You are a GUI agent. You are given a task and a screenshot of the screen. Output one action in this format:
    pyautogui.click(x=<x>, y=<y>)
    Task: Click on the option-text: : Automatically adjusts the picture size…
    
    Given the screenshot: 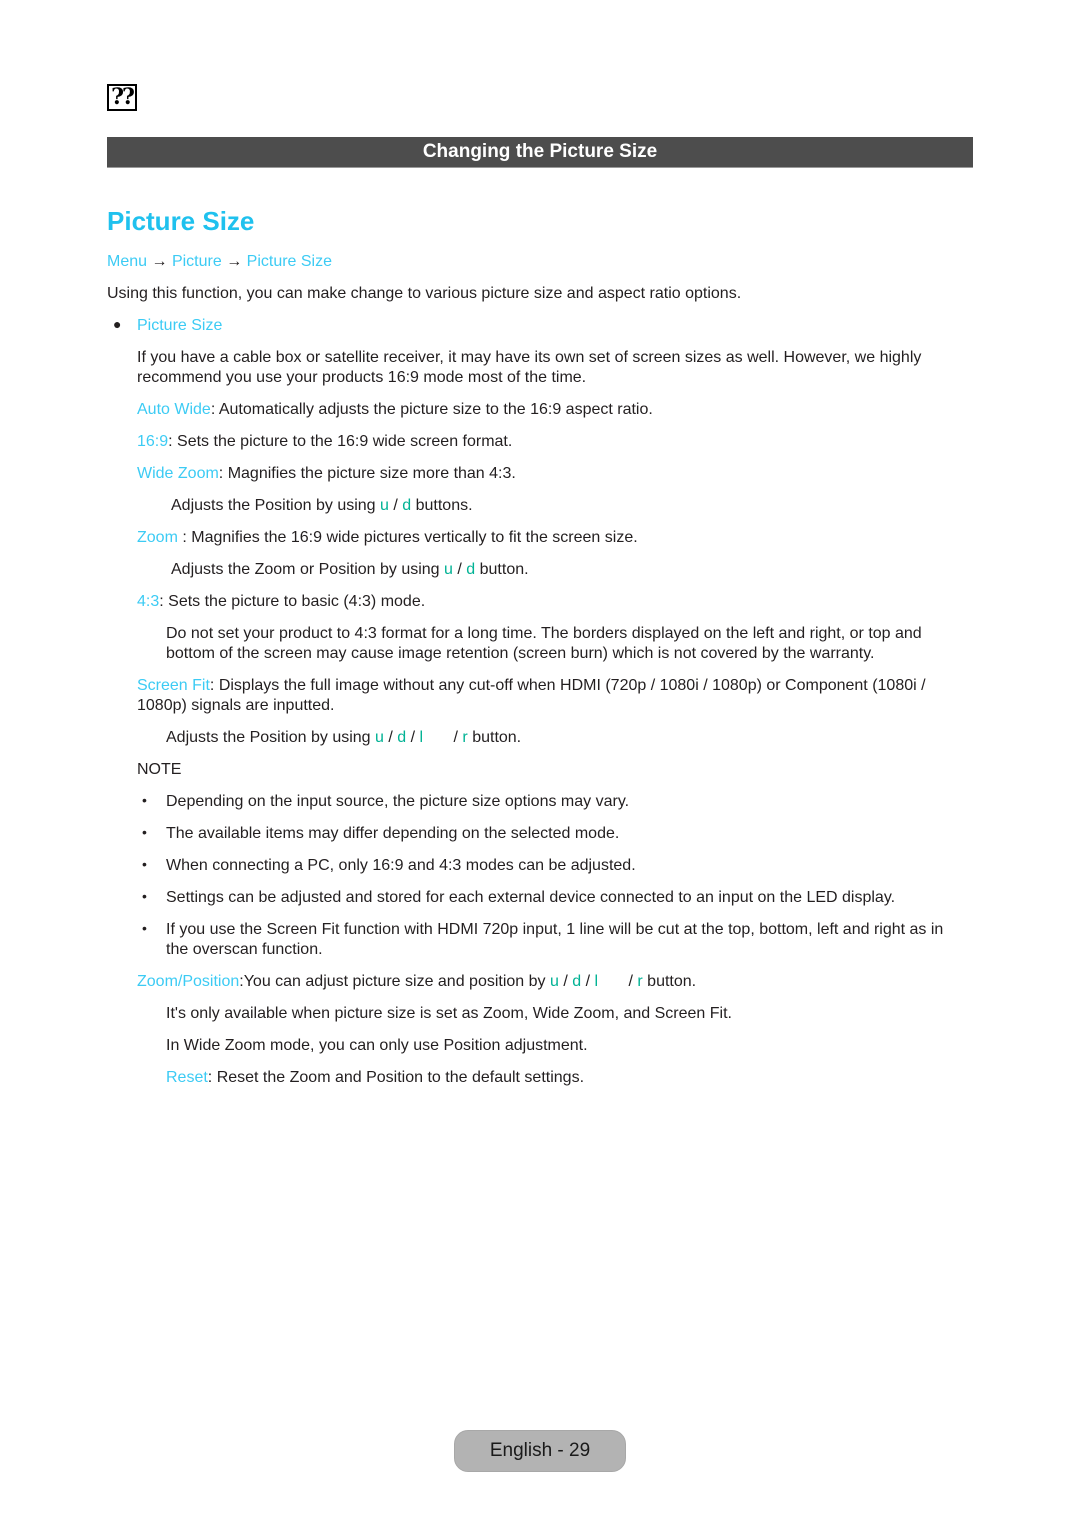 What is the action you would take?
    pyautogui.click(x=431, y=409)
    